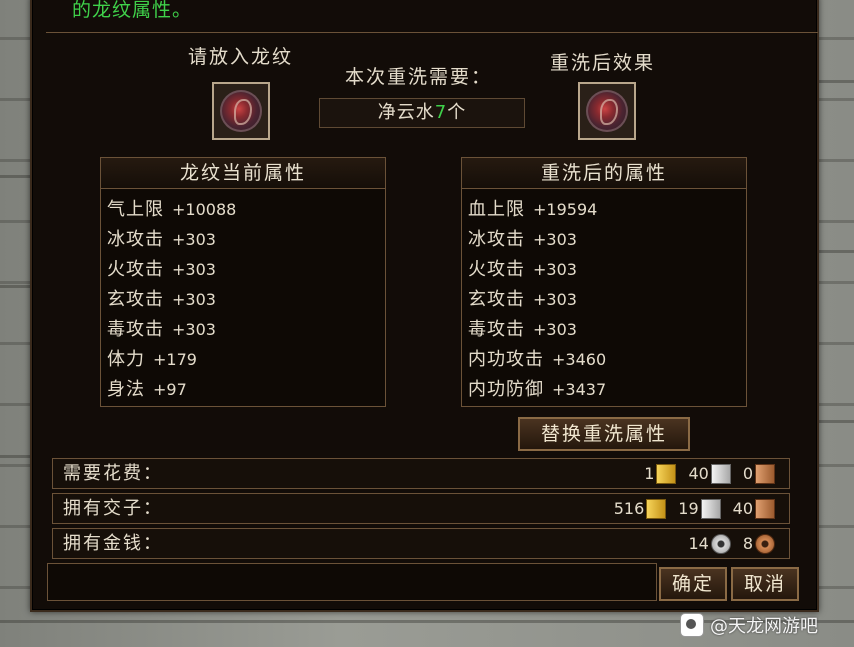 This screenshot has width=854, height=647. What do you see at coordinates (629, 508) in the screenshot?
I see `jiaozi-gold-value: 516` at bounding box center [629, 508].